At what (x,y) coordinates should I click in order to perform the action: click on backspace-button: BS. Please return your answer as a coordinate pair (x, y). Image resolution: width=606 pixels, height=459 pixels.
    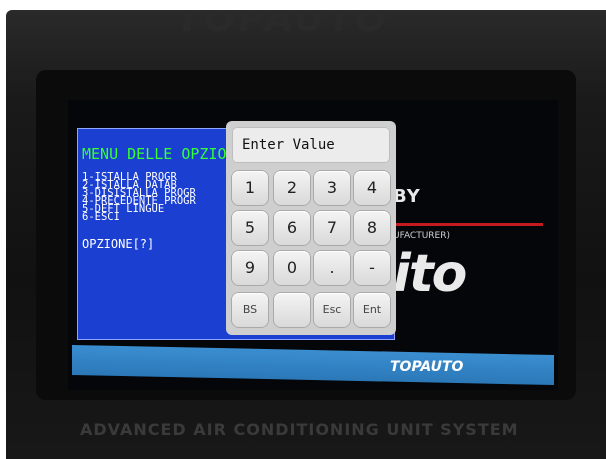
    Looking at the image, I should click on (250, 310).